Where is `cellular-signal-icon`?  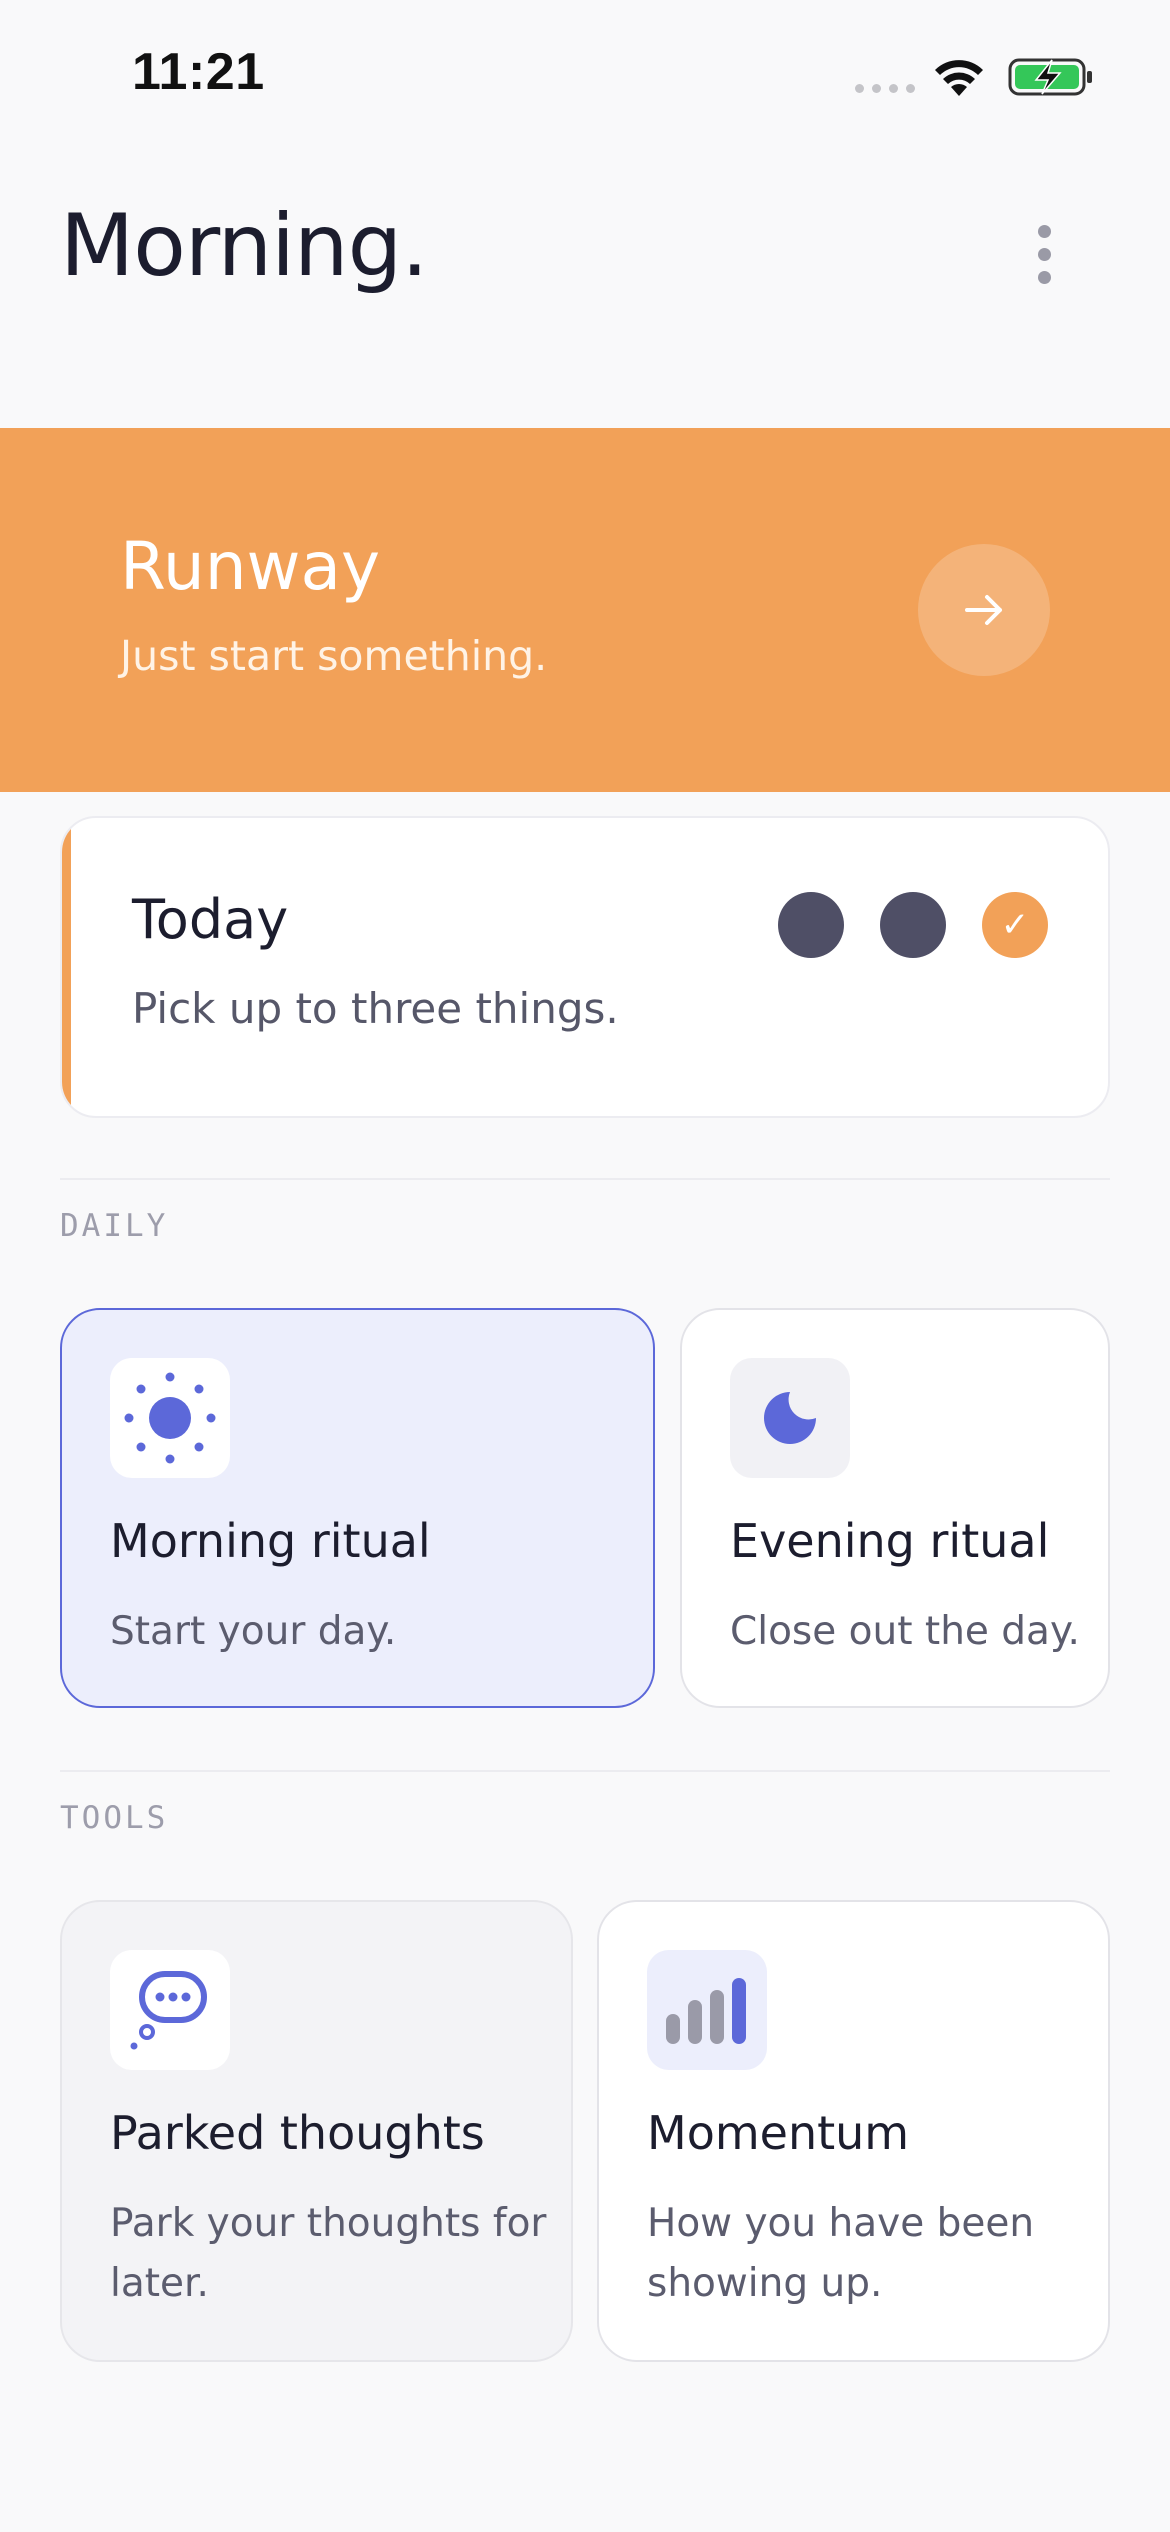 cellular-signal-icon is located at coordinates (885, 88).